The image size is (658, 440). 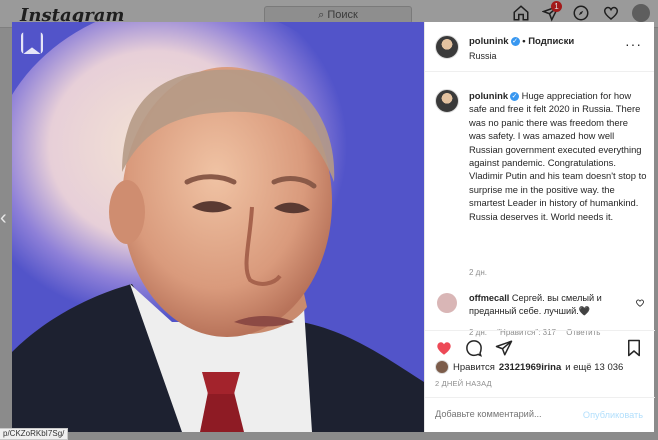 I want to click on post-location: Russia, so click(x=483, y=56).